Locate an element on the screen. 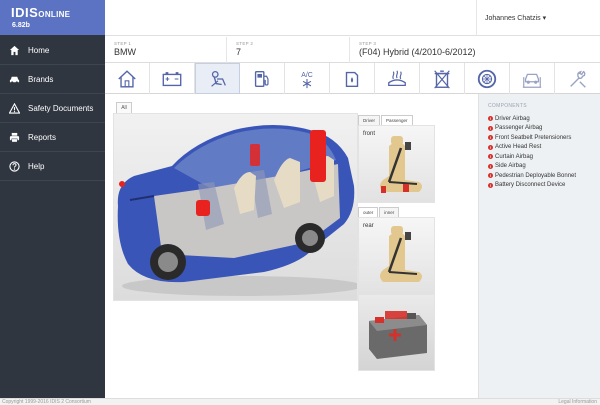 The width and height of the screenshot is (600, 405). sidebar-item-label: Reports is located at coordinates (42, 137).